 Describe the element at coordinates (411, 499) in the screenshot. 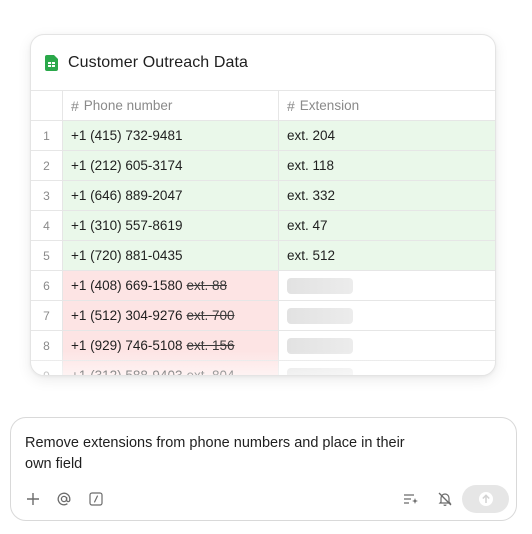

I see `tools-icon` at that location.